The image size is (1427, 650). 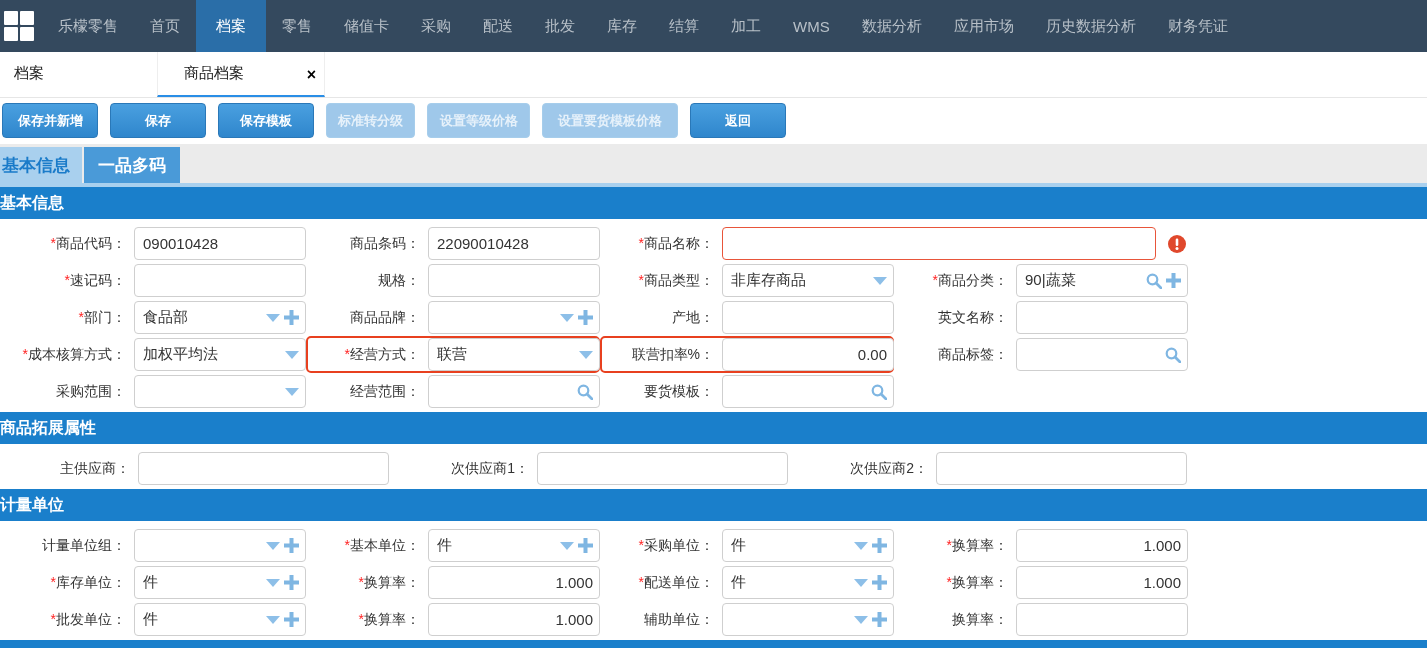 What do you see at coordinates (158, 120) in the screenshot?
I see `toolbar-button: 保存` at bounding box center [158, 120].